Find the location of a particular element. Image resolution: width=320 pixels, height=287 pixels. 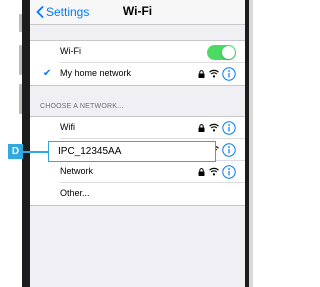

network-row: Wifi is located at coordinates (137, 128).